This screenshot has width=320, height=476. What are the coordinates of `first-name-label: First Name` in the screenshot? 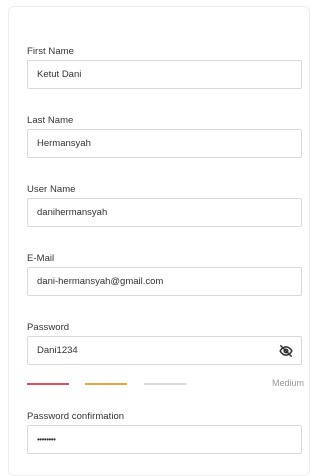 It's located at (50, 51).